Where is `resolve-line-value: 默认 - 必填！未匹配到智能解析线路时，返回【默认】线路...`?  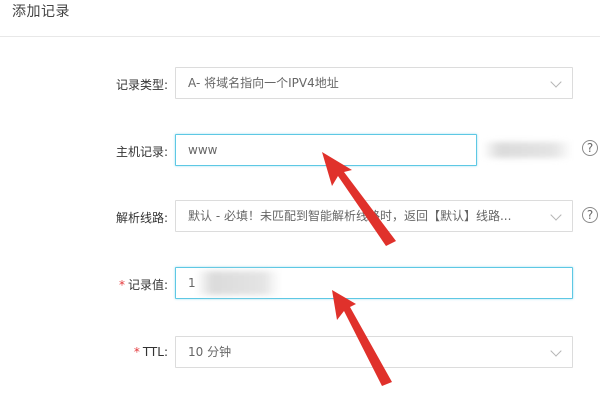 resolve-line-value: 默认 - 必填！未匹配到智能解析线路时，返回【默认】线路... is located at coordinates (350, 216).